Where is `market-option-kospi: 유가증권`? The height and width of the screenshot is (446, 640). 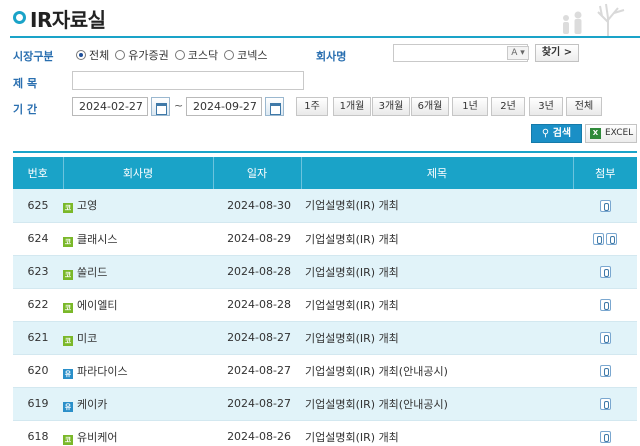 market-option-kospi: 유가증권 is located at coordinates (142, 55).